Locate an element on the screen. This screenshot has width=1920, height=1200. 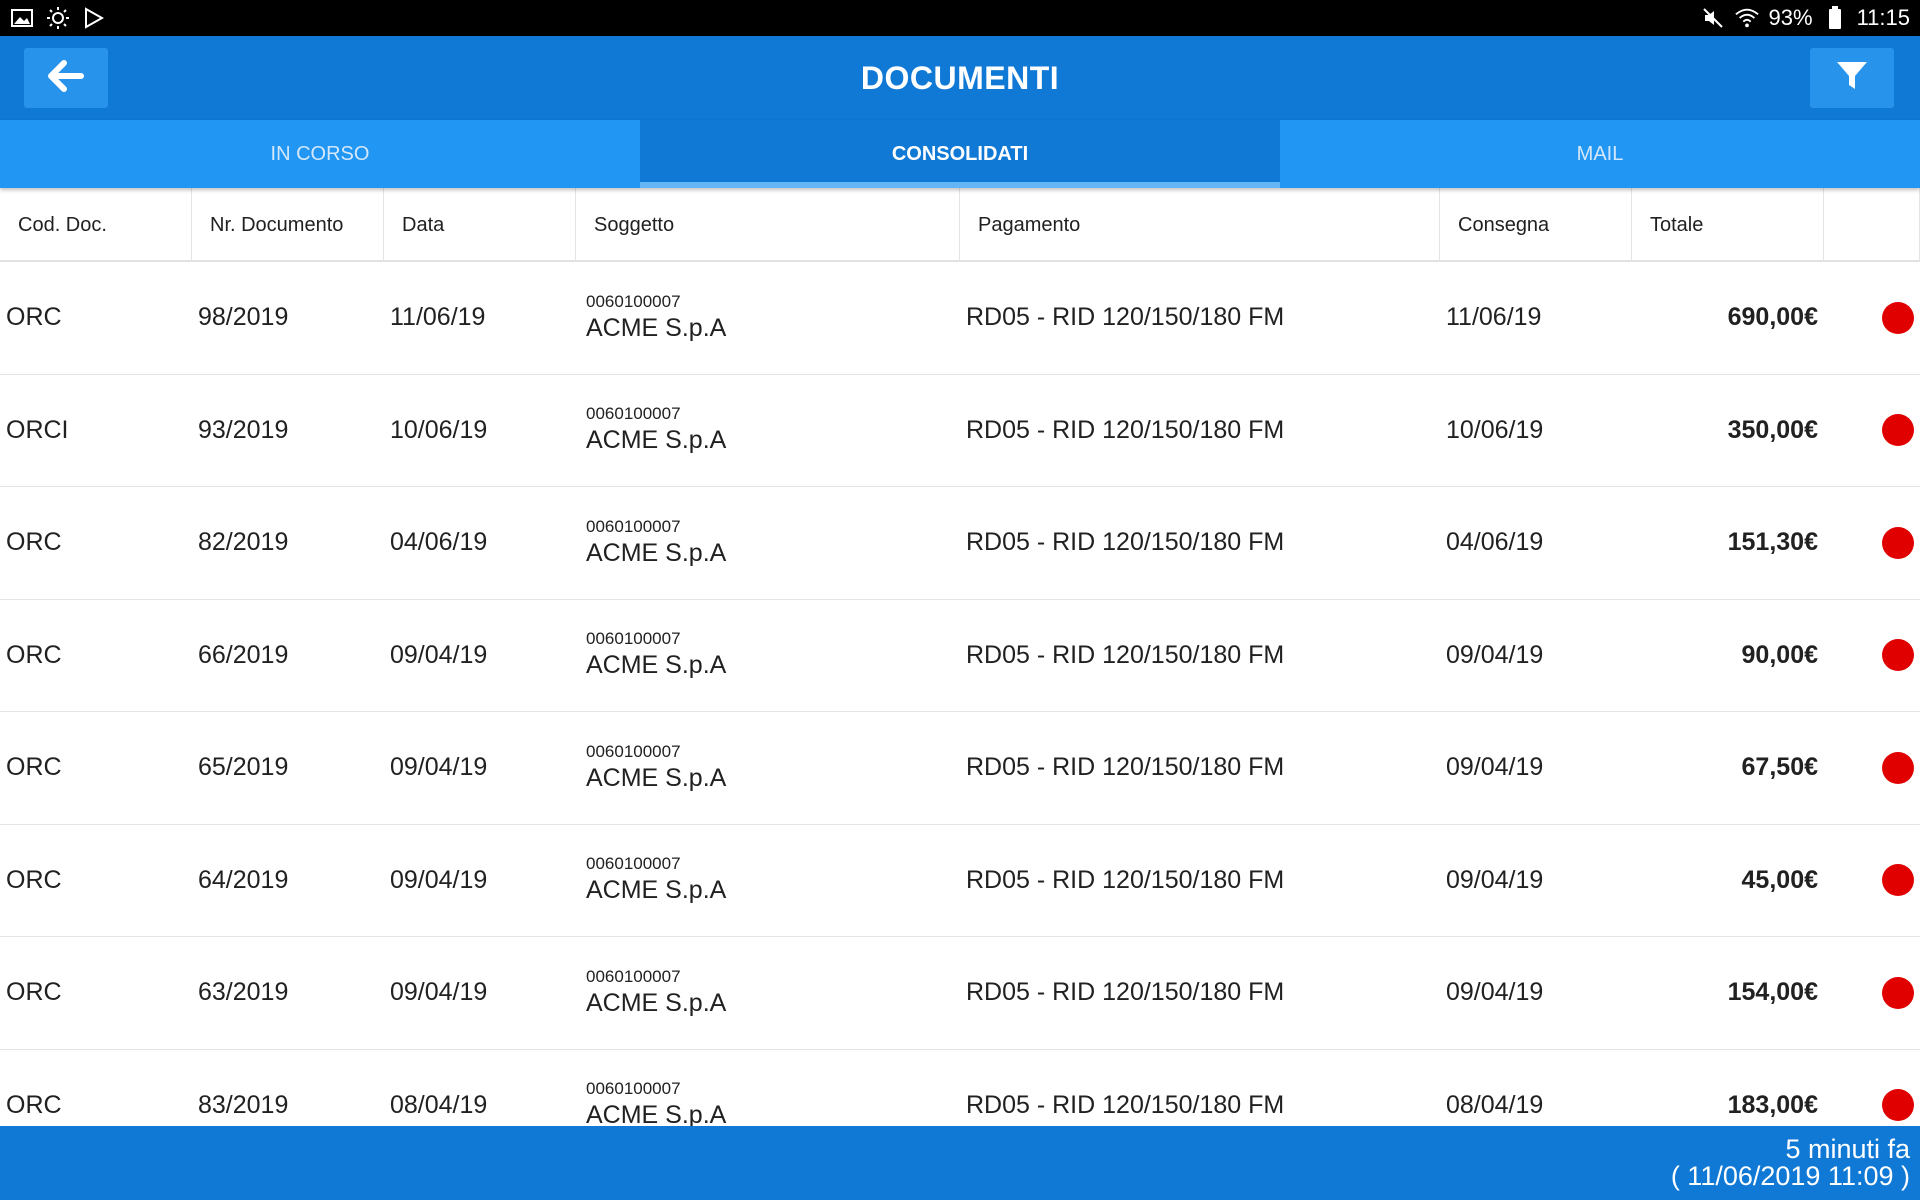
status-bar-right: 93% 11:15 is located at coordinates (1805, 18).